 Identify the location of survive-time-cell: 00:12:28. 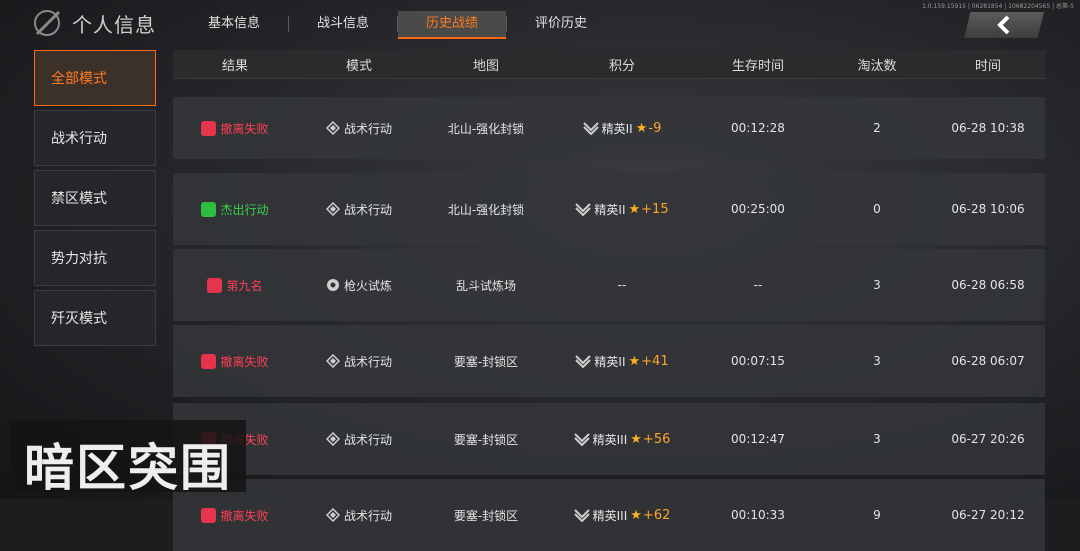
(758, 128).